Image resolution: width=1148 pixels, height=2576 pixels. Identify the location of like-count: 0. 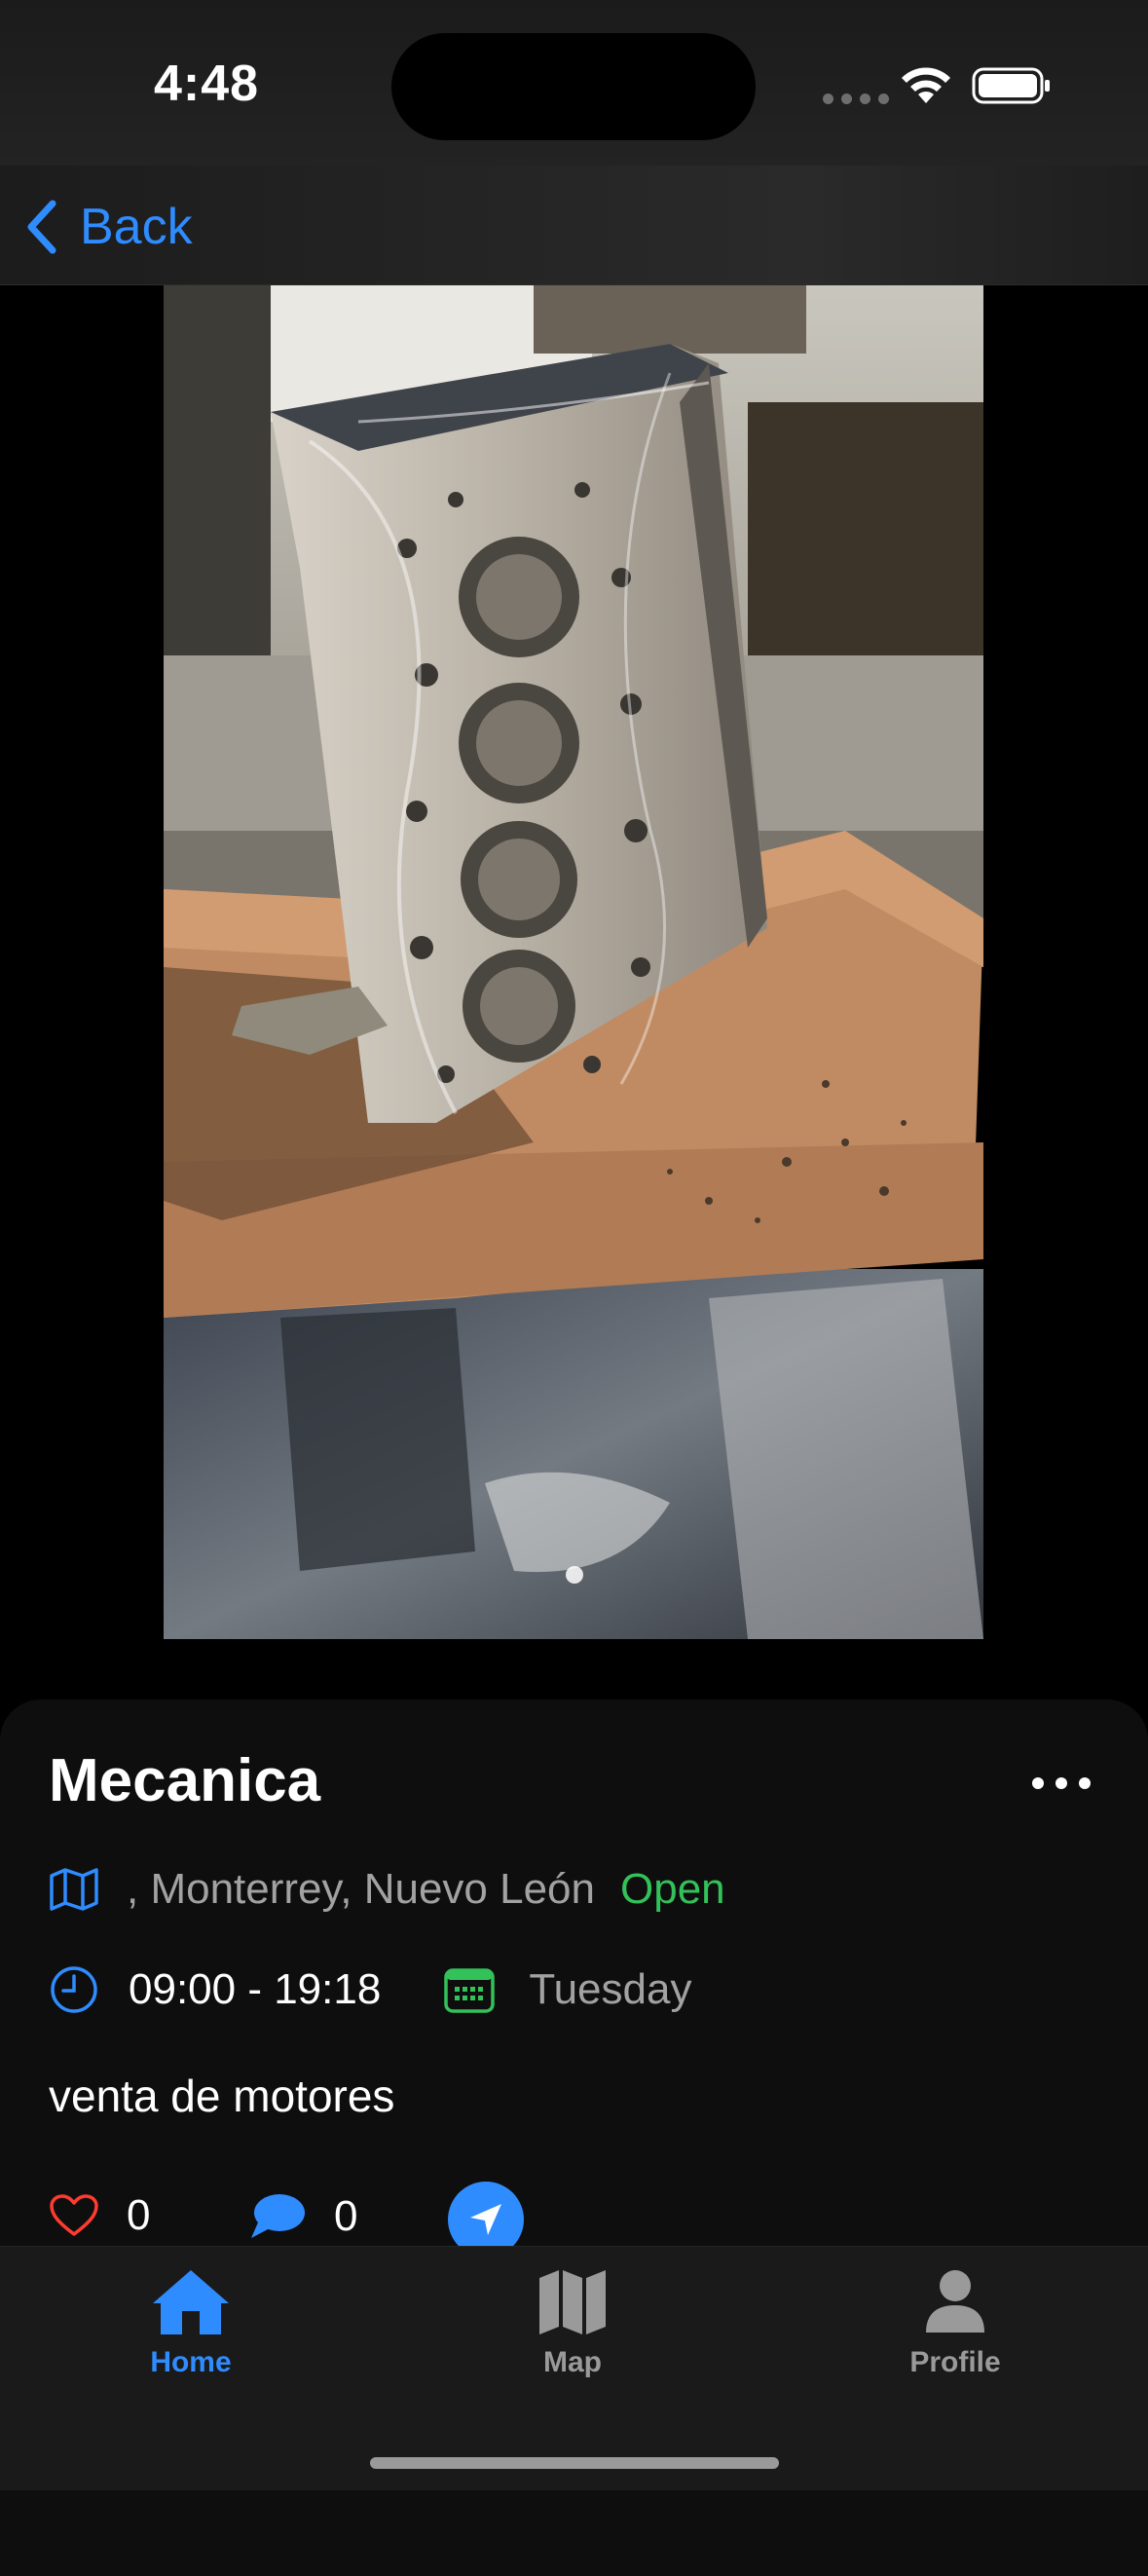
(139, 2215).